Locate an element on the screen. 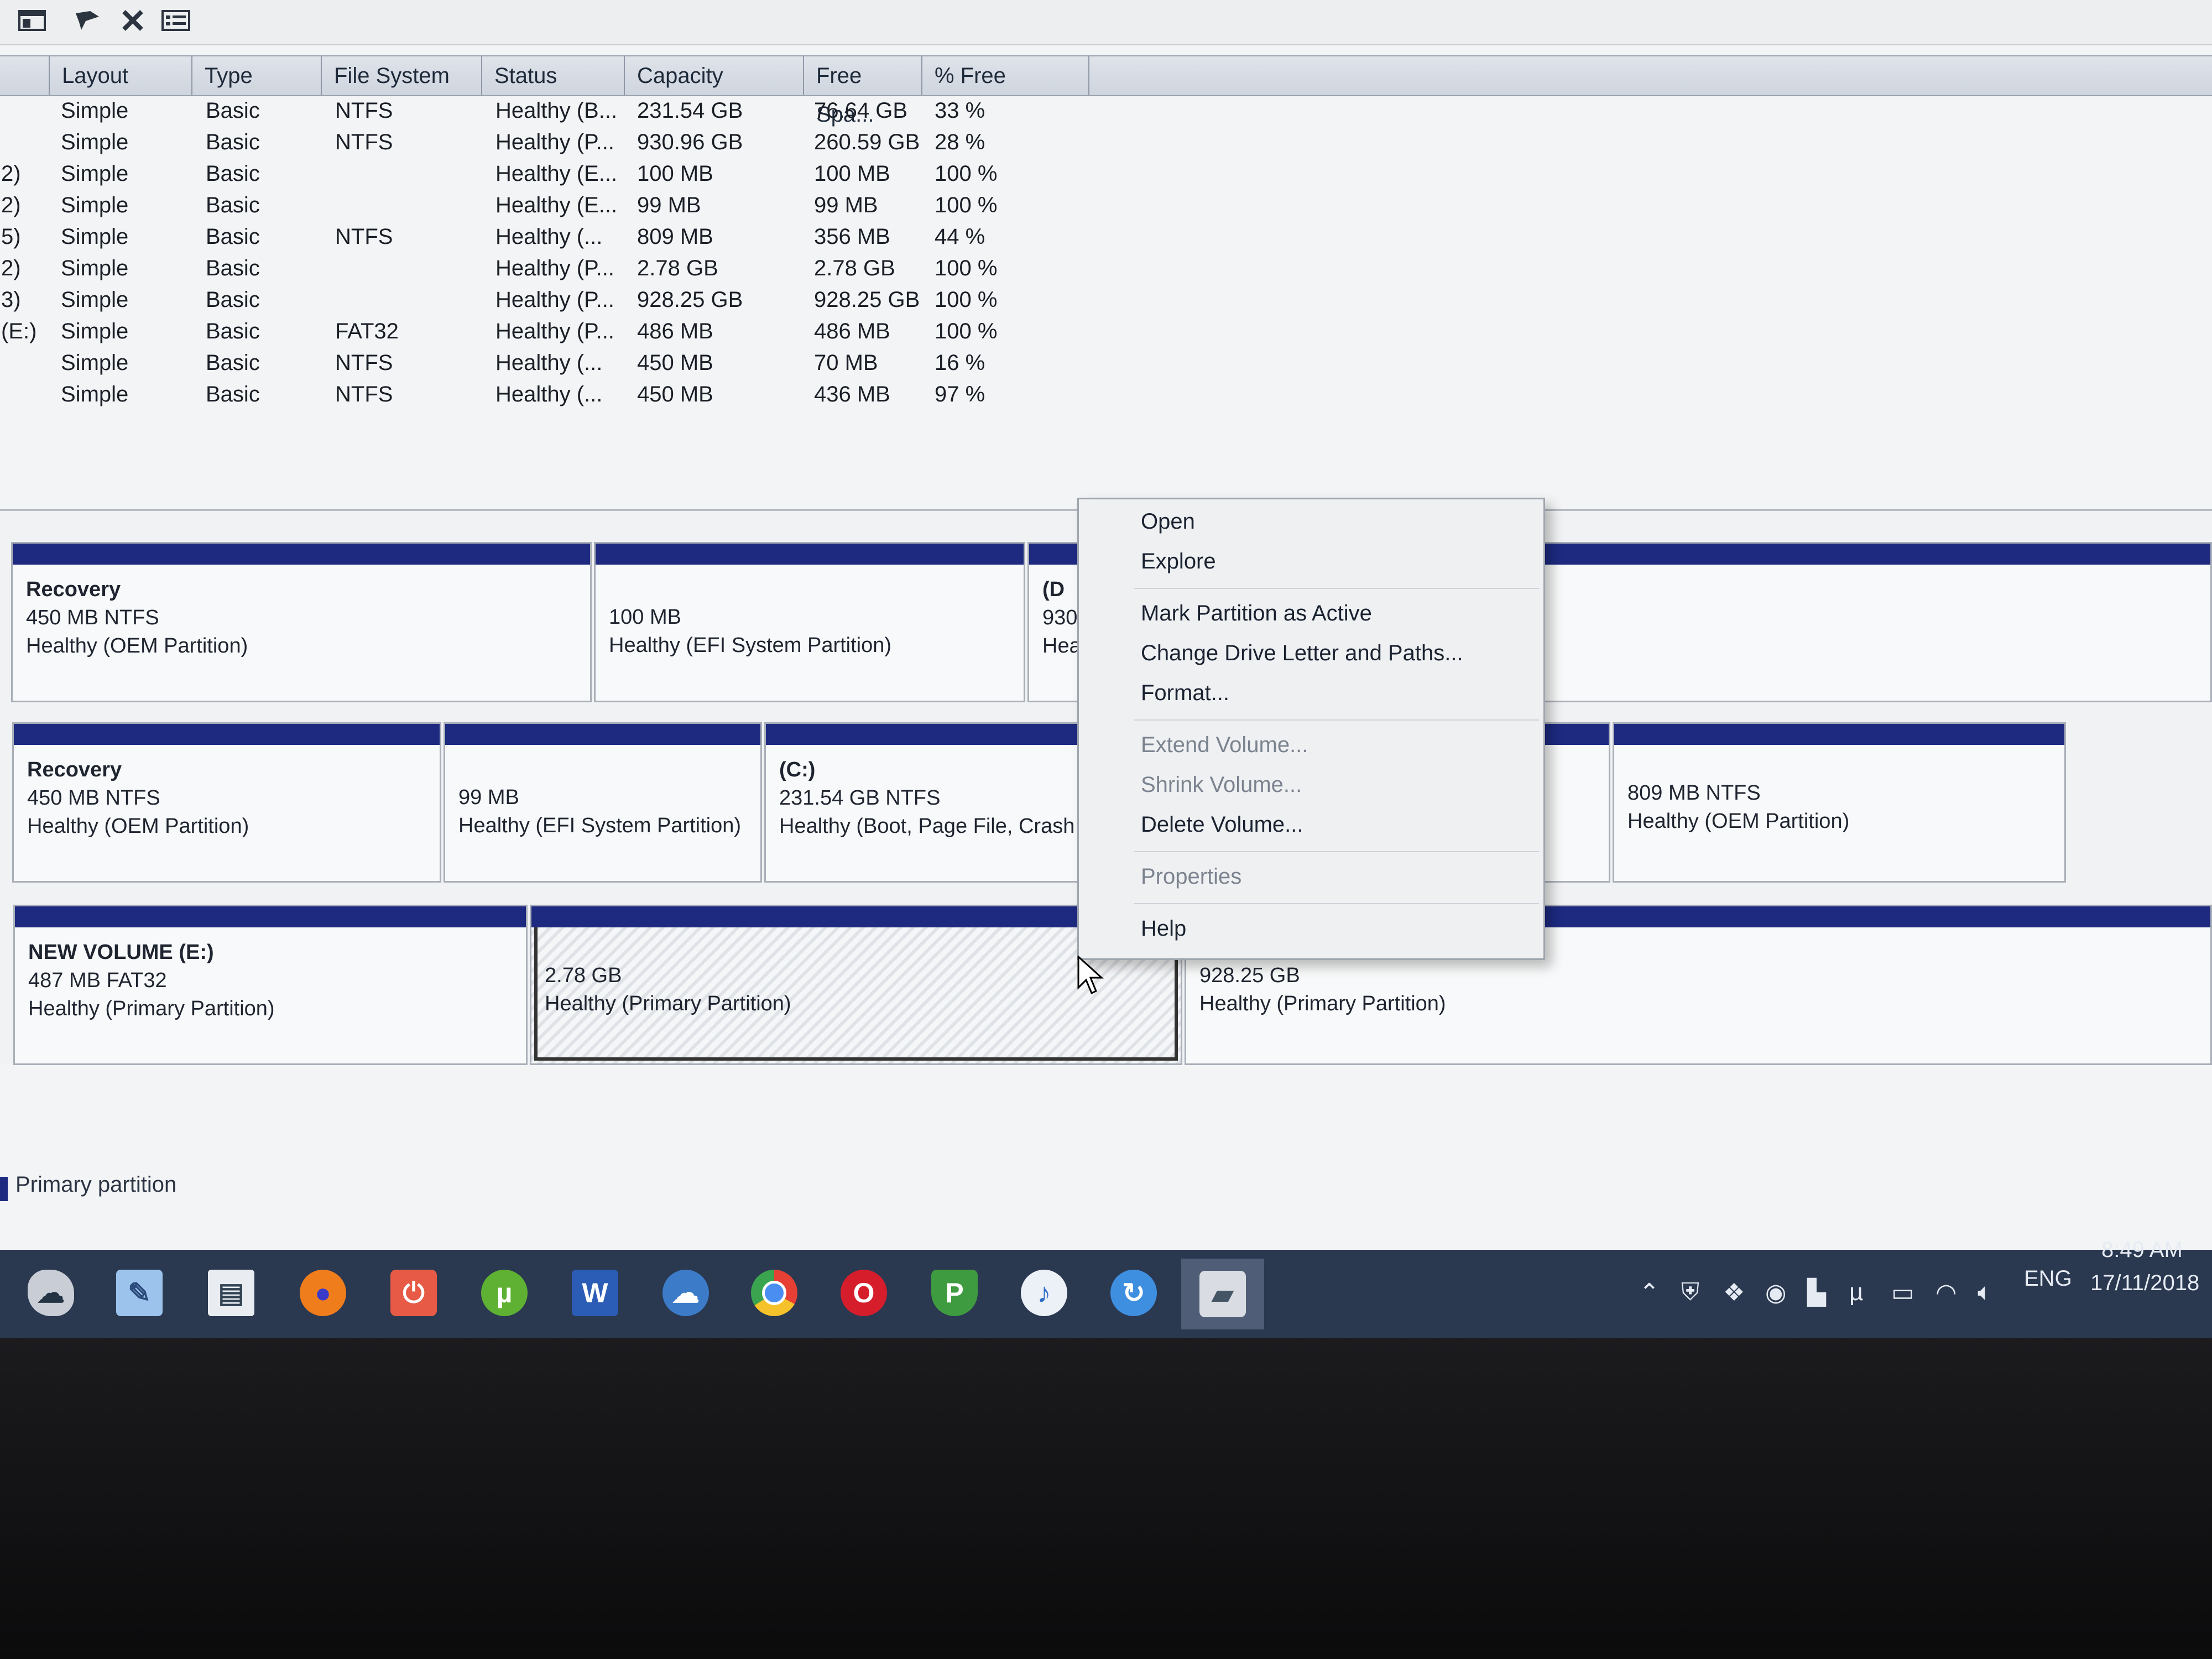 The height and width of the screenshot is (1659, 2212). menu-item-open: Open is located at coordinates (1168, 522).